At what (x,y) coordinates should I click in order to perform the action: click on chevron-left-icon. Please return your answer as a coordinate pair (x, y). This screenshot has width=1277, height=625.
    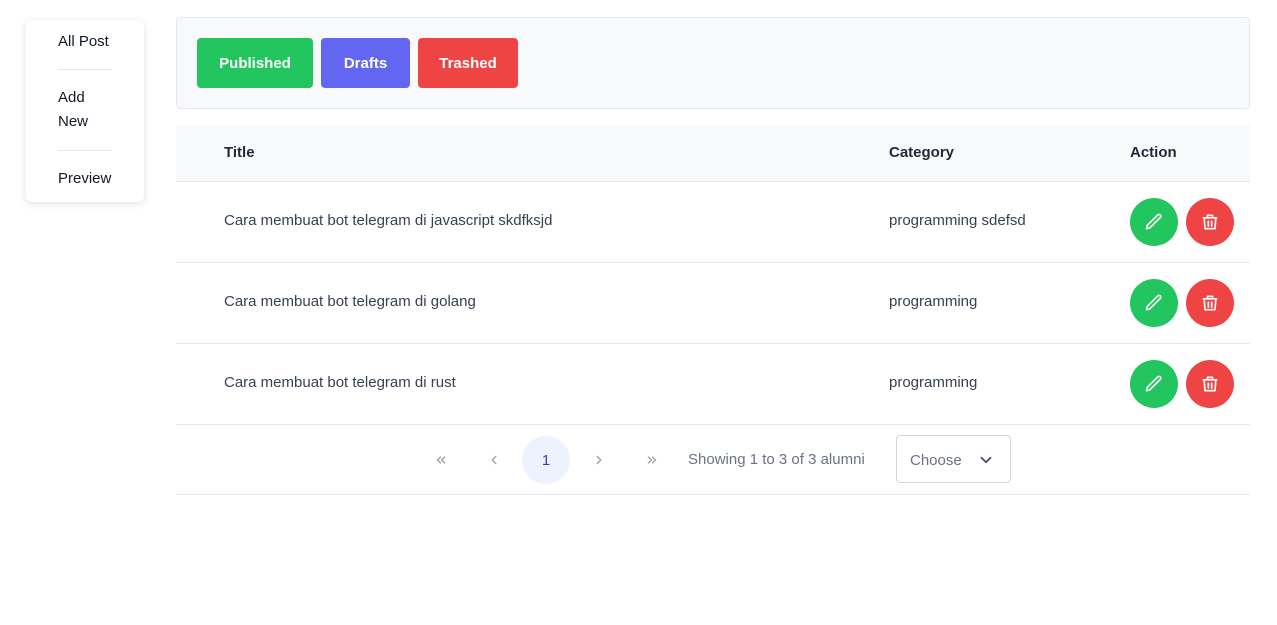
    Looking at the image, I should click on (494, 460).